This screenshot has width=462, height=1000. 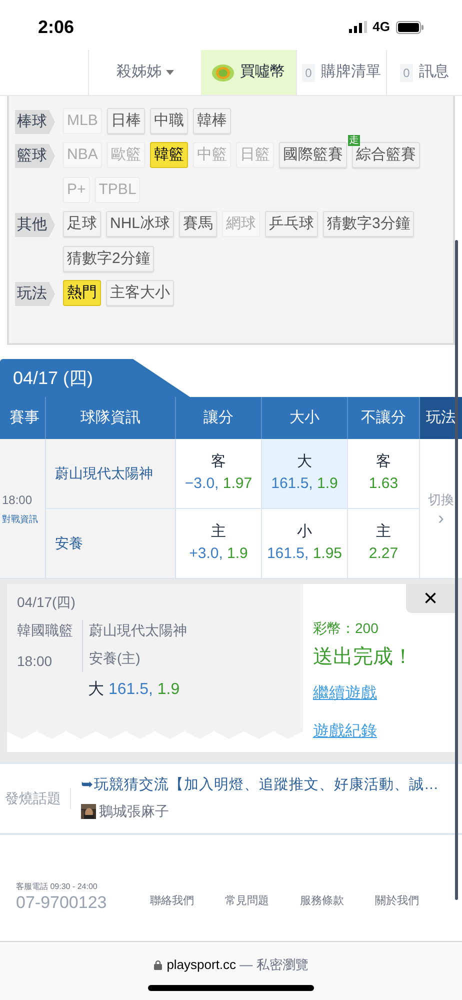 What do you see at coordinates (322, 901) in the screenshot?
I see `footer-link: 服務條款` at bounding box center [322, 901].